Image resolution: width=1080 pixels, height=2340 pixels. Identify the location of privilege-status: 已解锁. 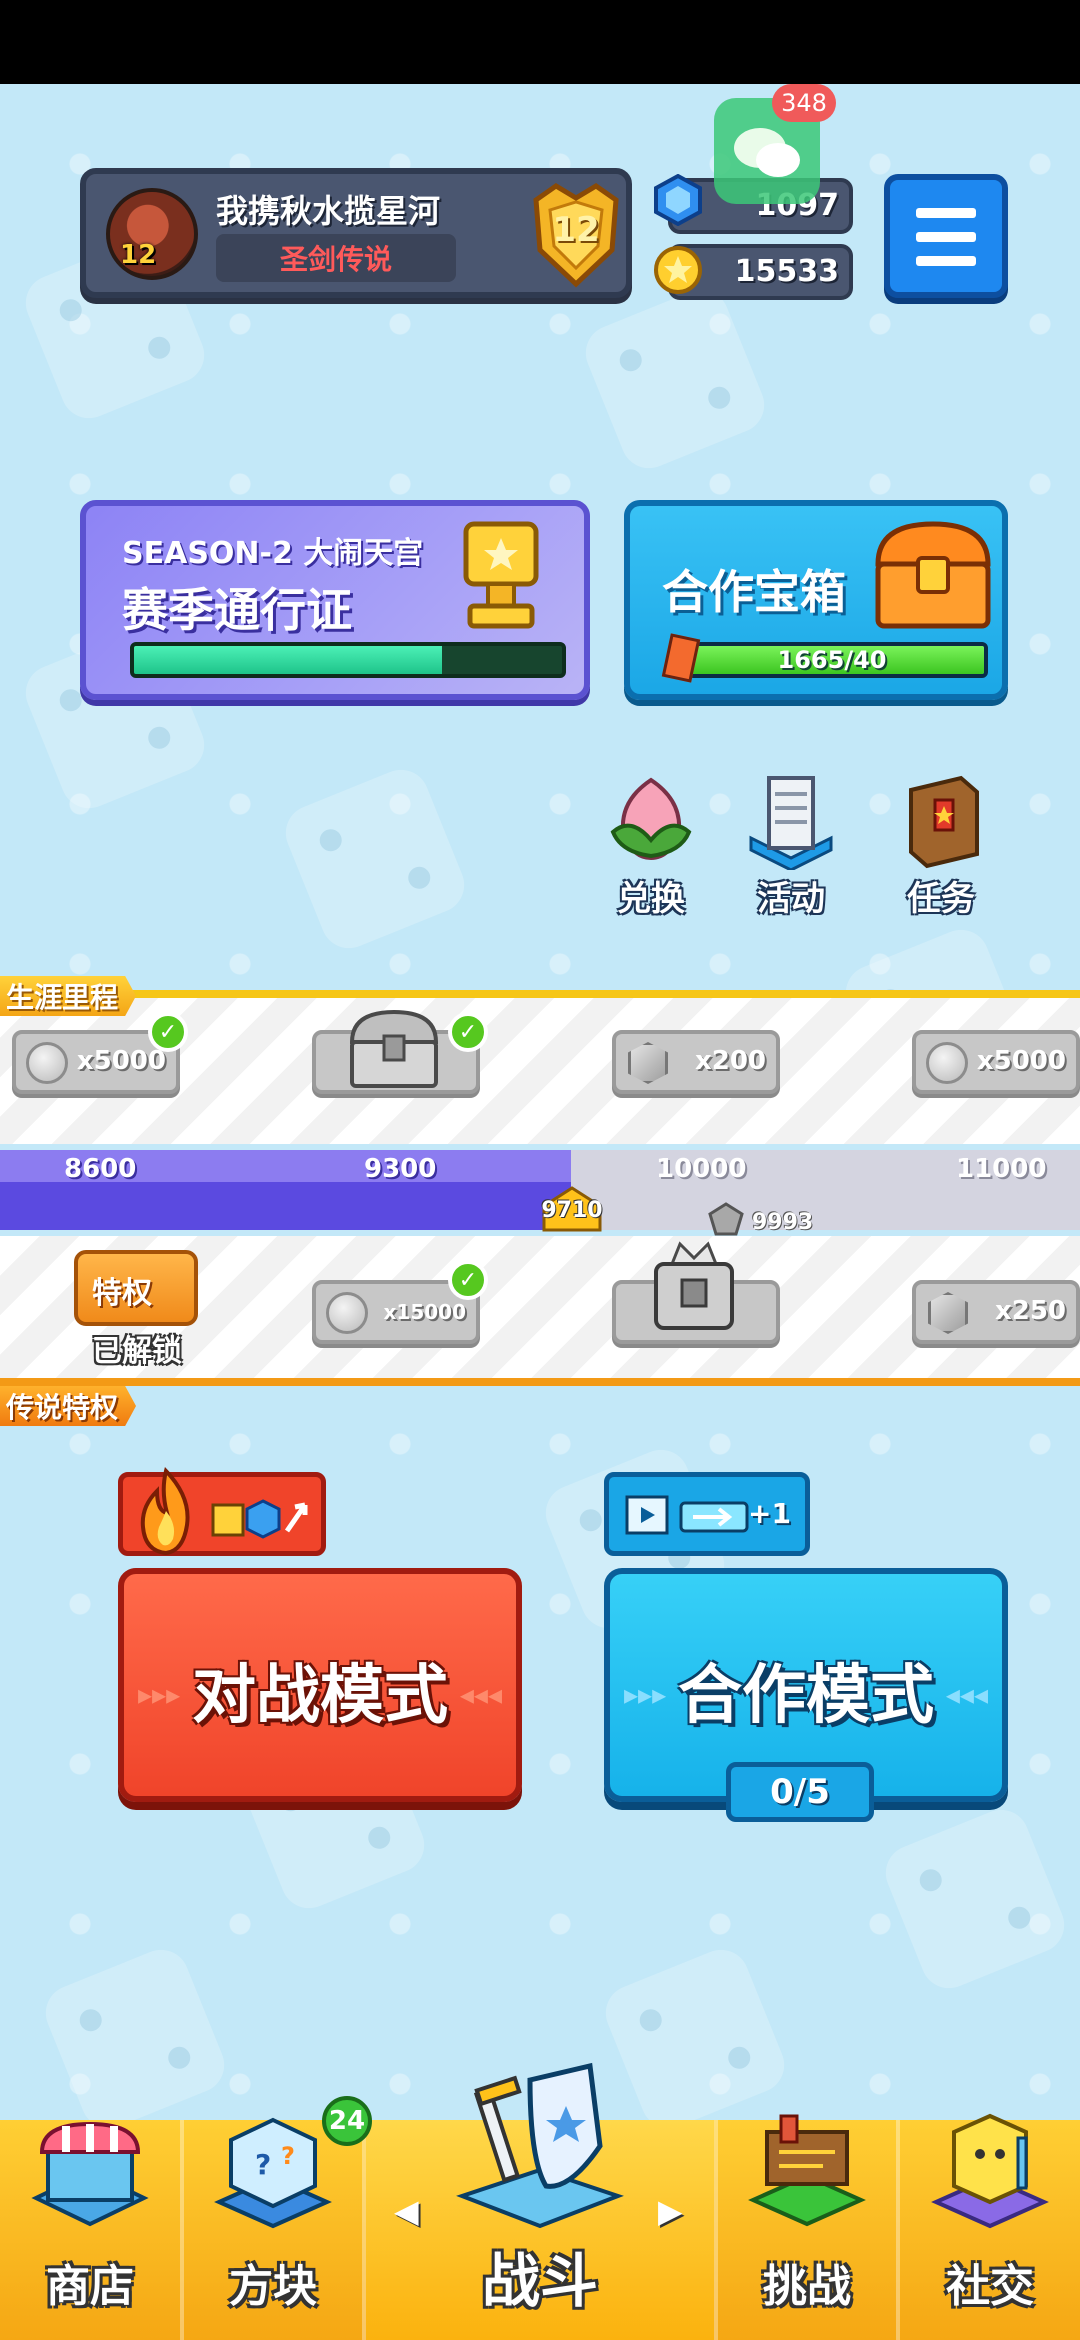
(137, 1351).